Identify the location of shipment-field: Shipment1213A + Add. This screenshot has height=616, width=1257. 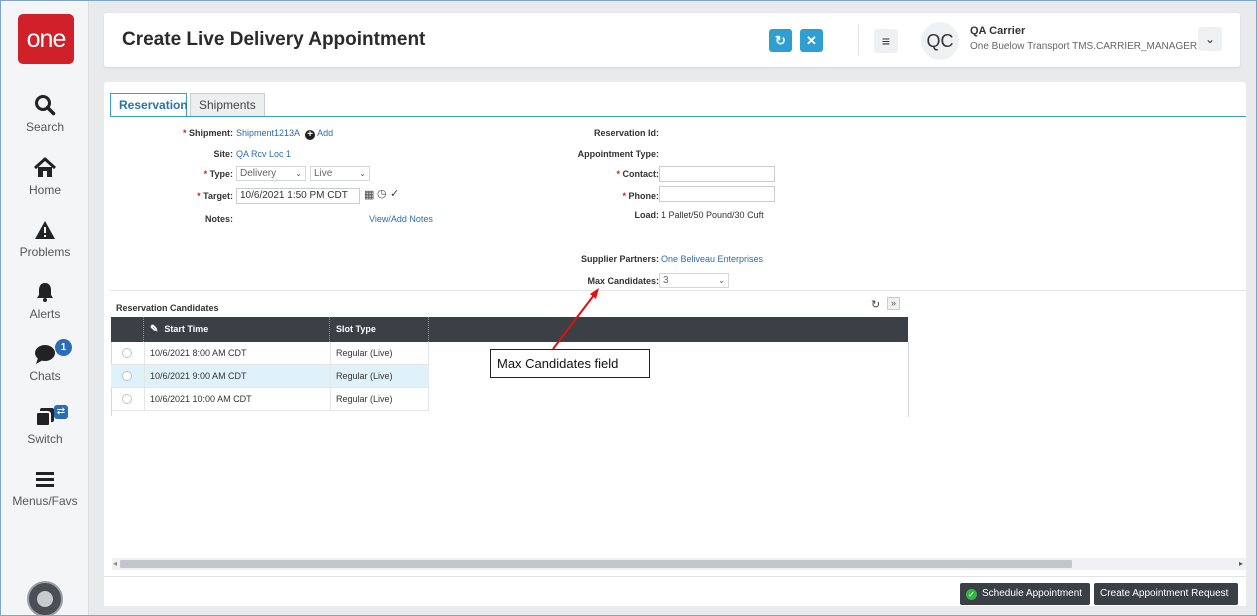
(284, 134).